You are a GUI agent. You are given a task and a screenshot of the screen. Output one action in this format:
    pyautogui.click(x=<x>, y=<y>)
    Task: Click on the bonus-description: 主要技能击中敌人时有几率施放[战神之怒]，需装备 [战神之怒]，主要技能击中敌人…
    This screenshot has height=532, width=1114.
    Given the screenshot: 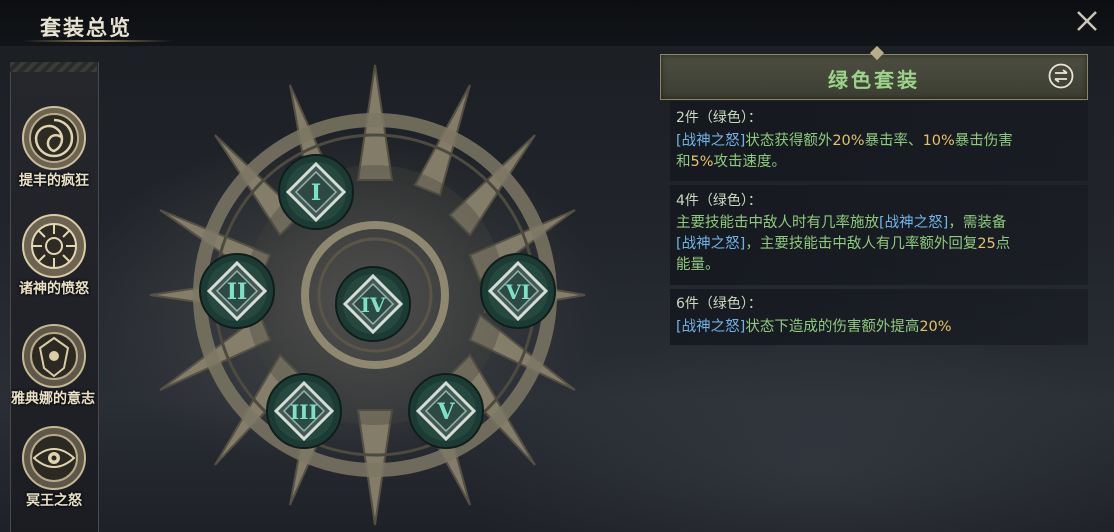 What is the action you would take?
    pyautogui.click(x=843, y=244)
    